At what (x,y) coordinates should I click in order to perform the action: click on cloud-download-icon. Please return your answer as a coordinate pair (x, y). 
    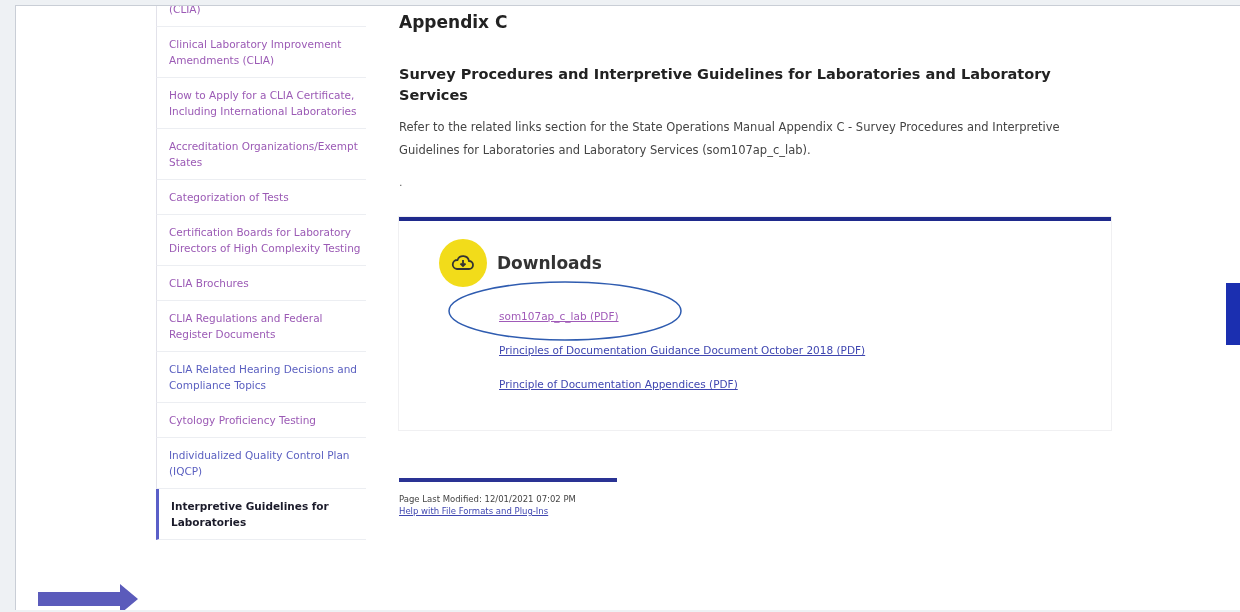
    Looking at the image, I should click on (463, 263).